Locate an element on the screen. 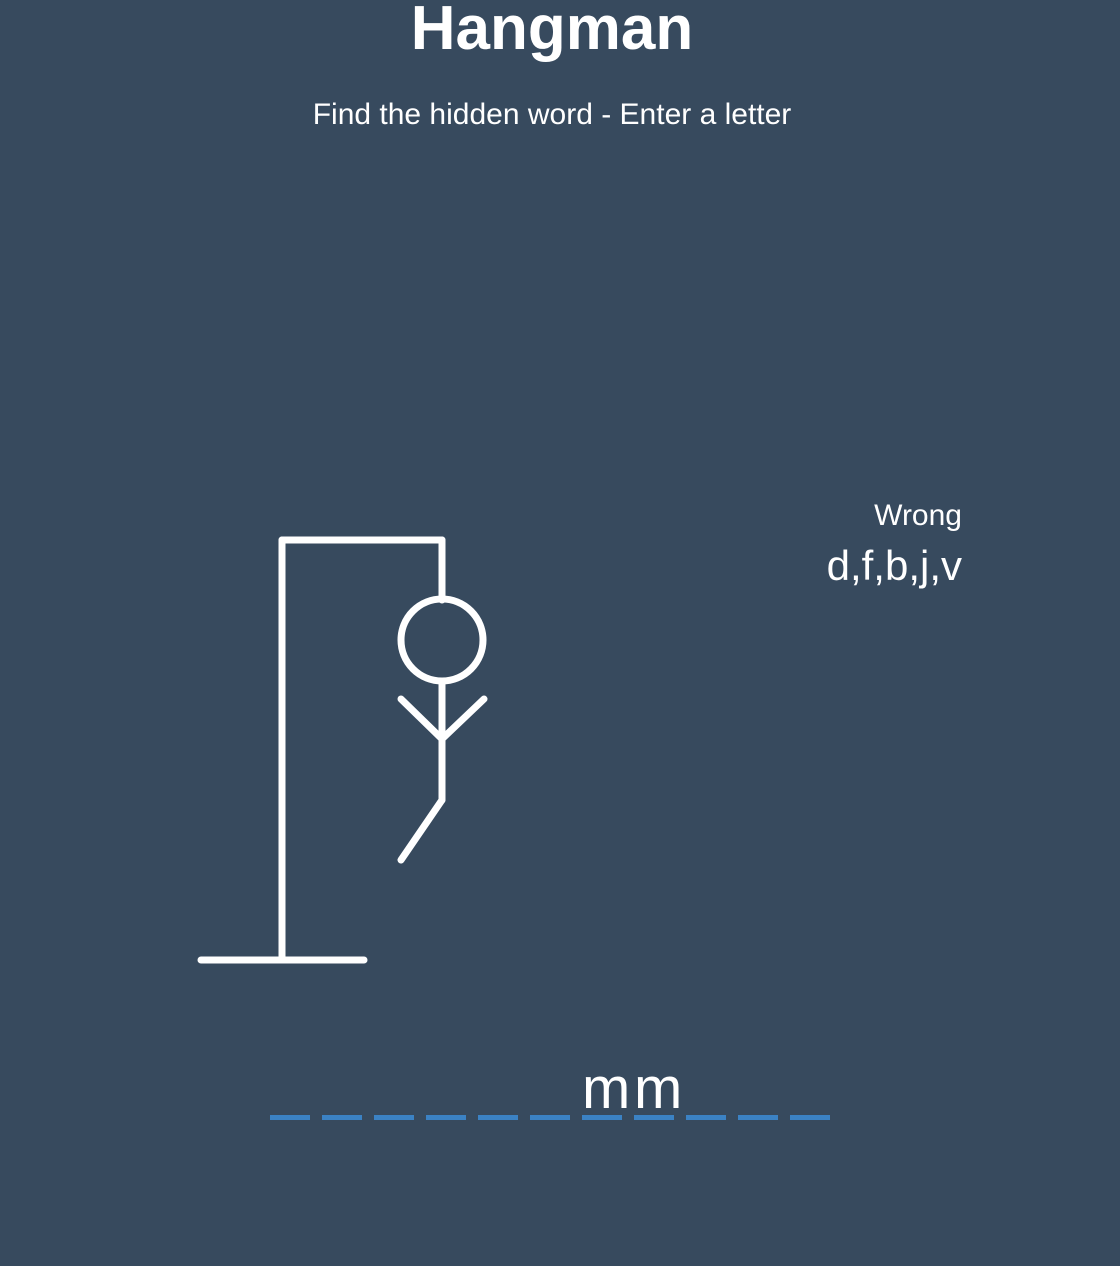 The height and width of the screenshot is (1266, 1120). hidden-word: m m is located at coordinates (550, 1089).